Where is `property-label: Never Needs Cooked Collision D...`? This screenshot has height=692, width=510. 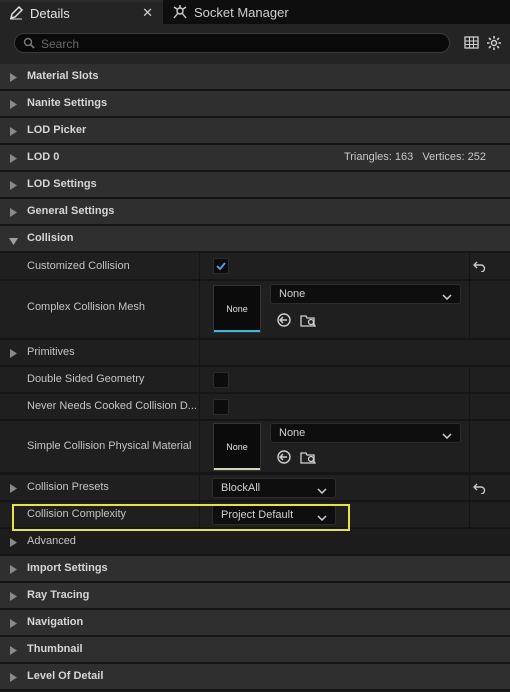 property-label: Never Needs Cooked Collision D... is located at coordinates (112, 406).